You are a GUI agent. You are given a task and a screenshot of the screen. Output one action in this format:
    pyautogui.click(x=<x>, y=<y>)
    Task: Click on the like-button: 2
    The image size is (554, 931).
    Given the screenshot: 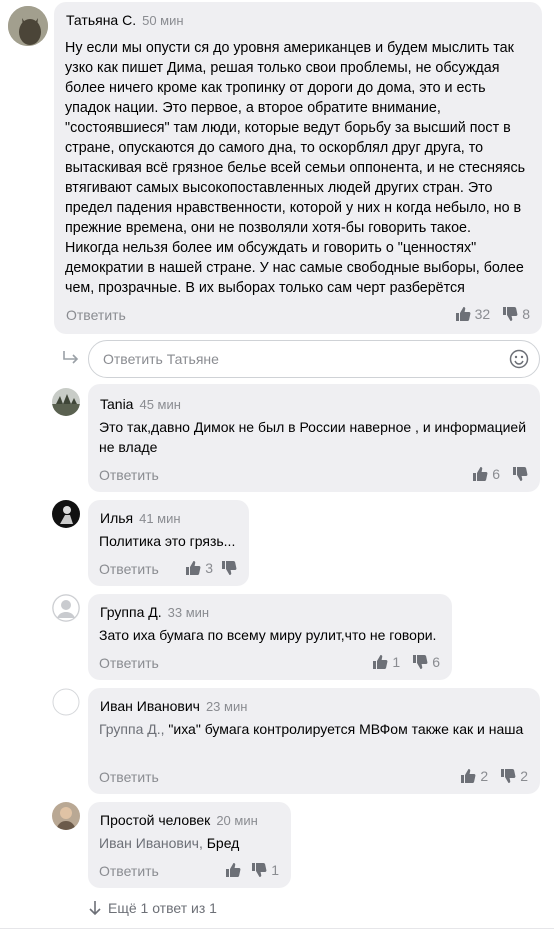 What is the action you would take?
    pyautogui.click(x=474, y=776)
    